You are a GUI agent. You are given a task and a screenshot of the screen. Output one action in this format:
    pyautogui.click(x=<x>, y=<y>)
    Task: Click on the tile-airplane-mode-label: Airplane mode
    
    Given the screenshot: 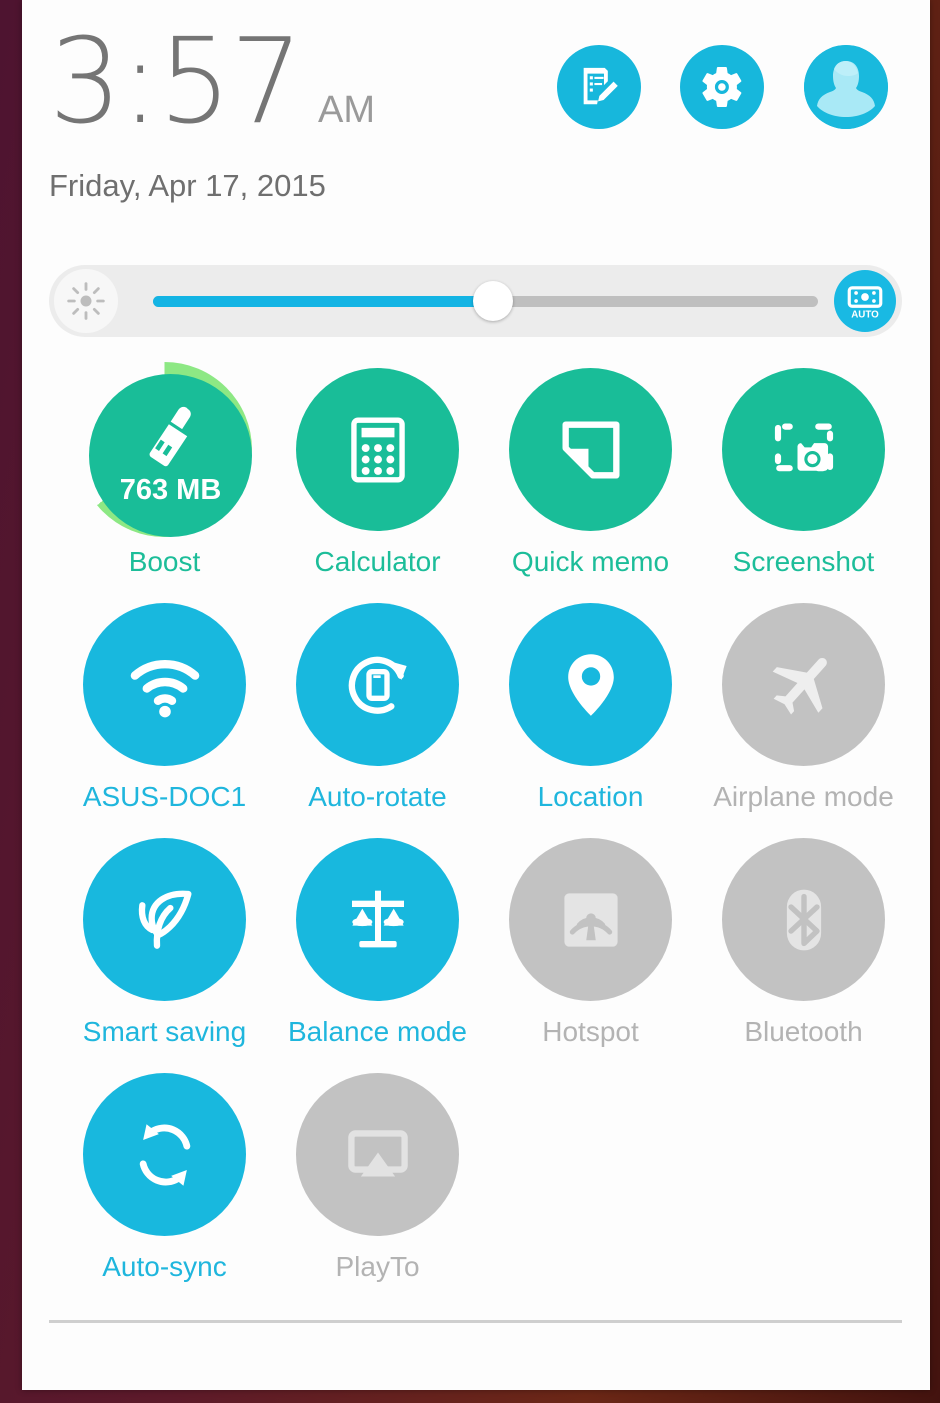 What is the action you would take?
    pyautogui.click(x=803, y=796)
    